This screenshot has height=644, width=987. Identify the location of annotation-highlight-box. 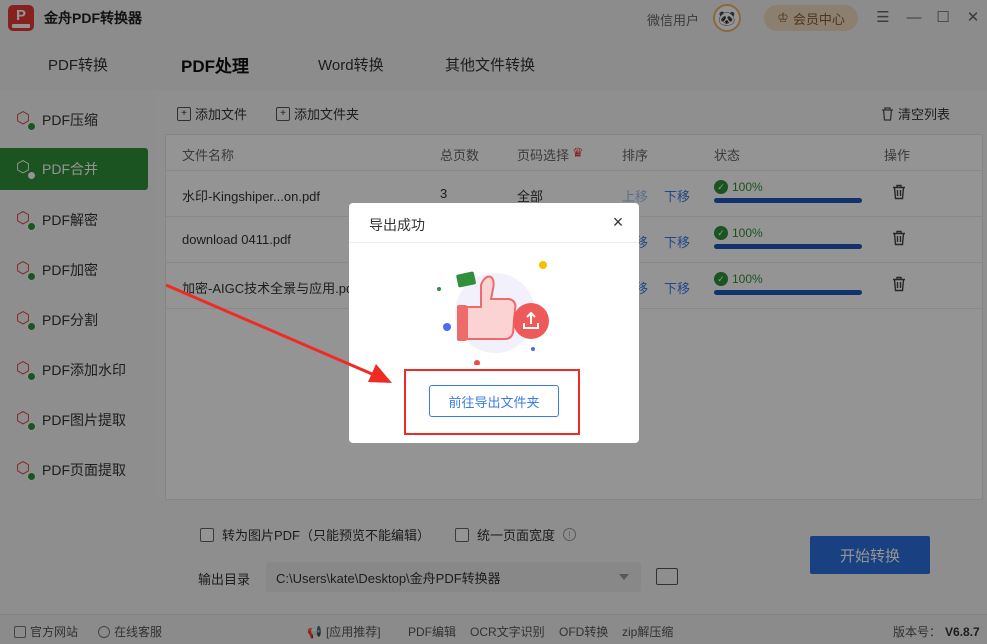
(492, 402).